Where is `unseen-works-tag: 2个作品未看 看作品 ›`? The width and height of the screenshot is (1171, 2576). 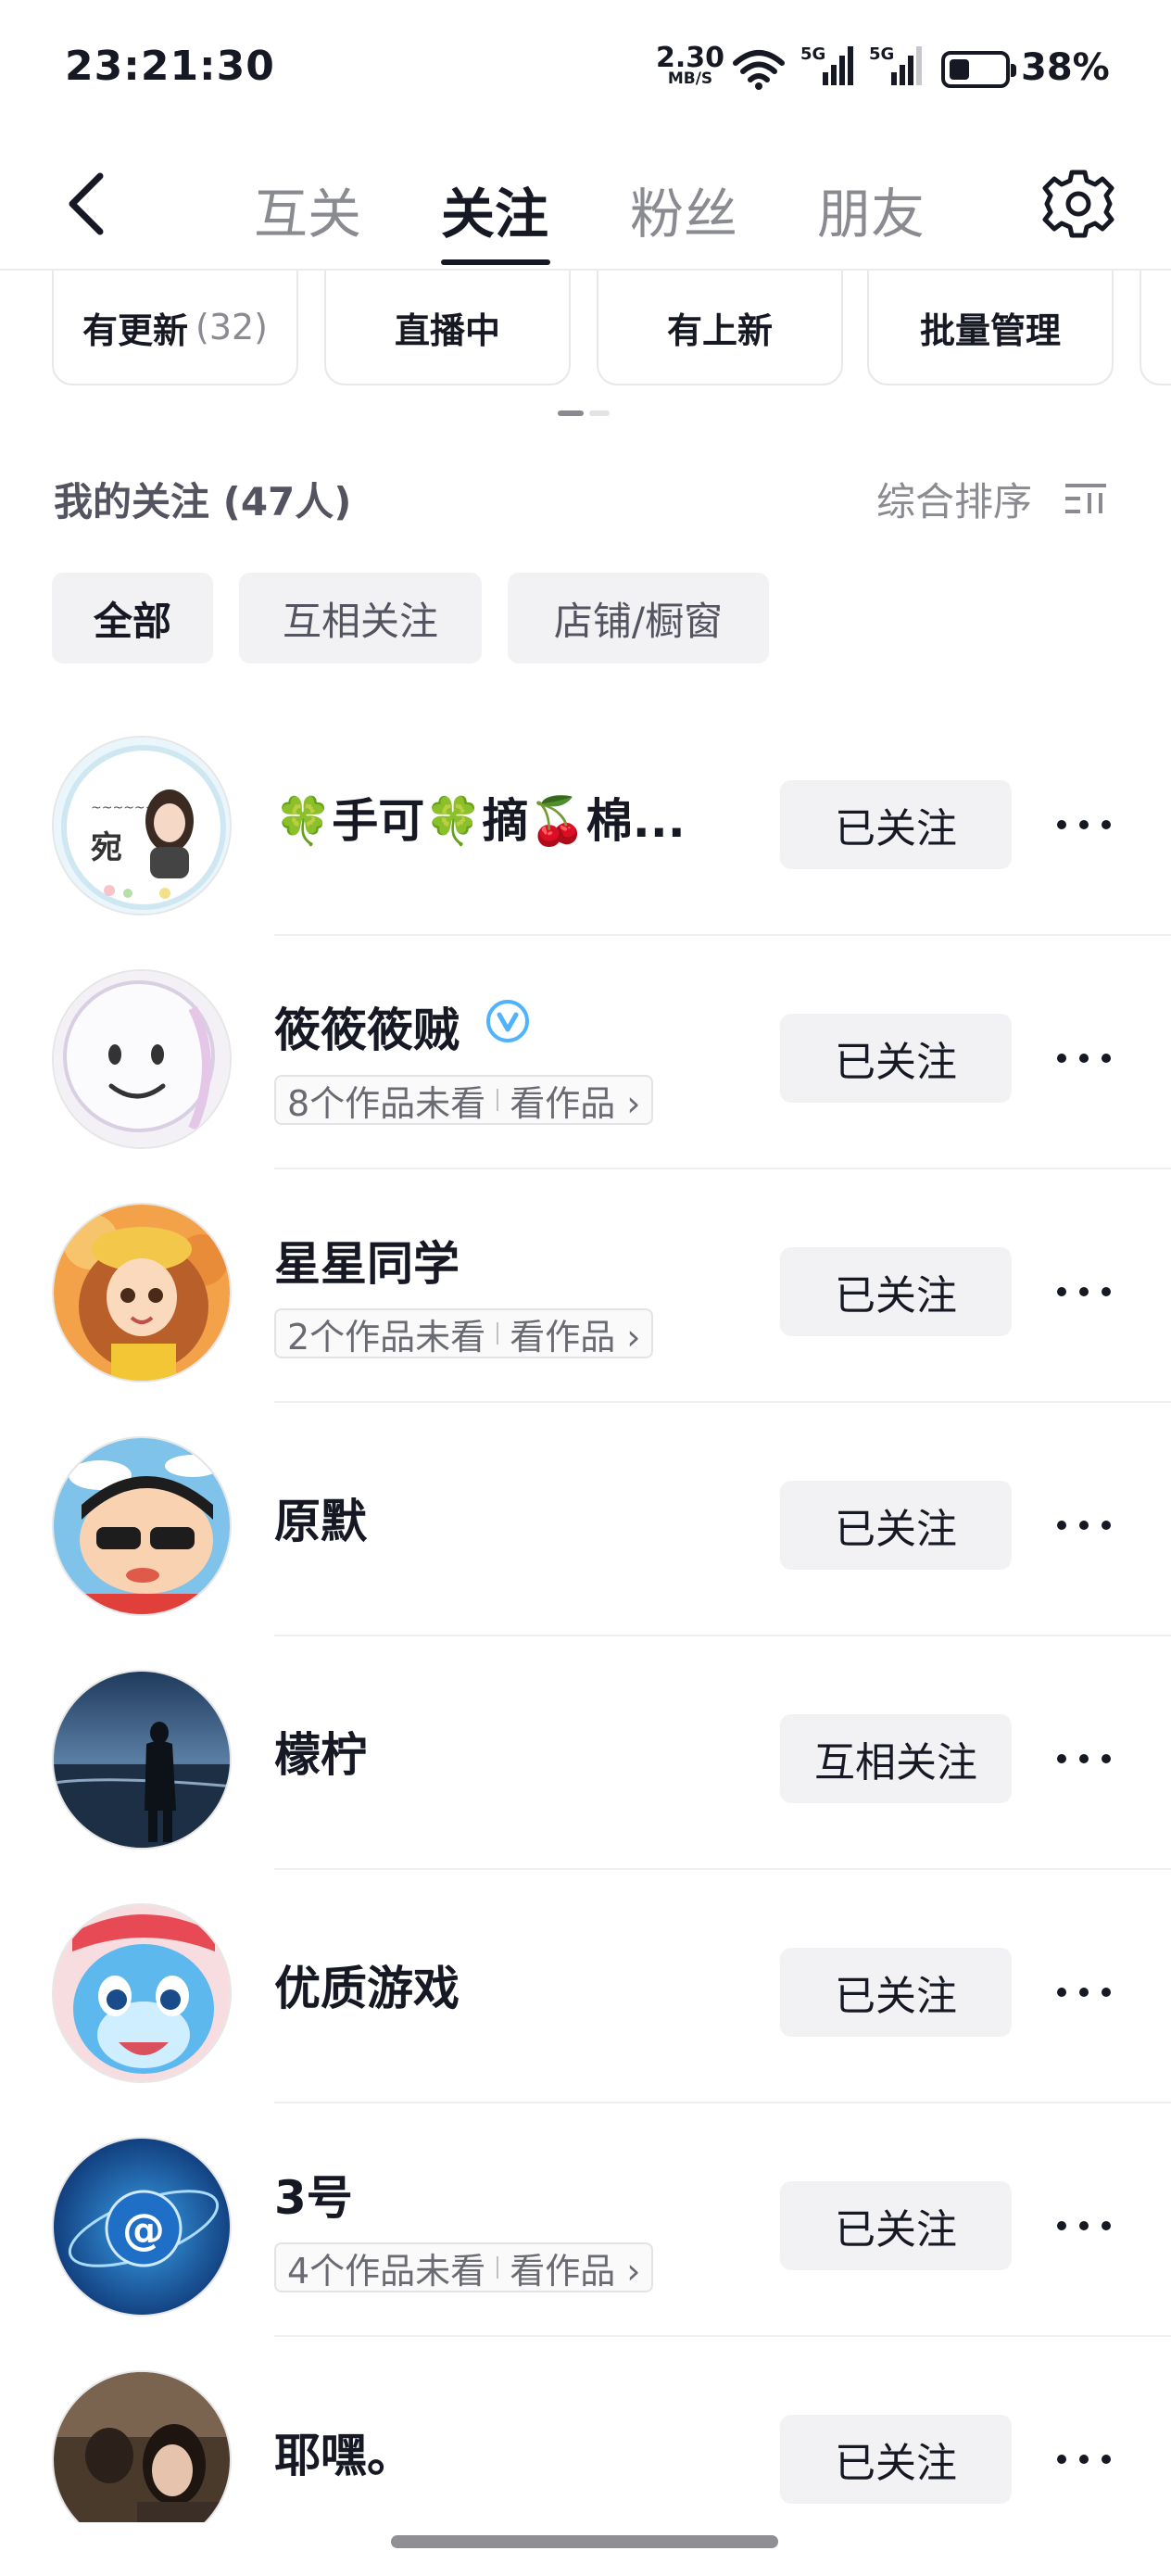
unseen-works-tag: 2个作品未看 看作品 › is located at coordinates (464, 1333).